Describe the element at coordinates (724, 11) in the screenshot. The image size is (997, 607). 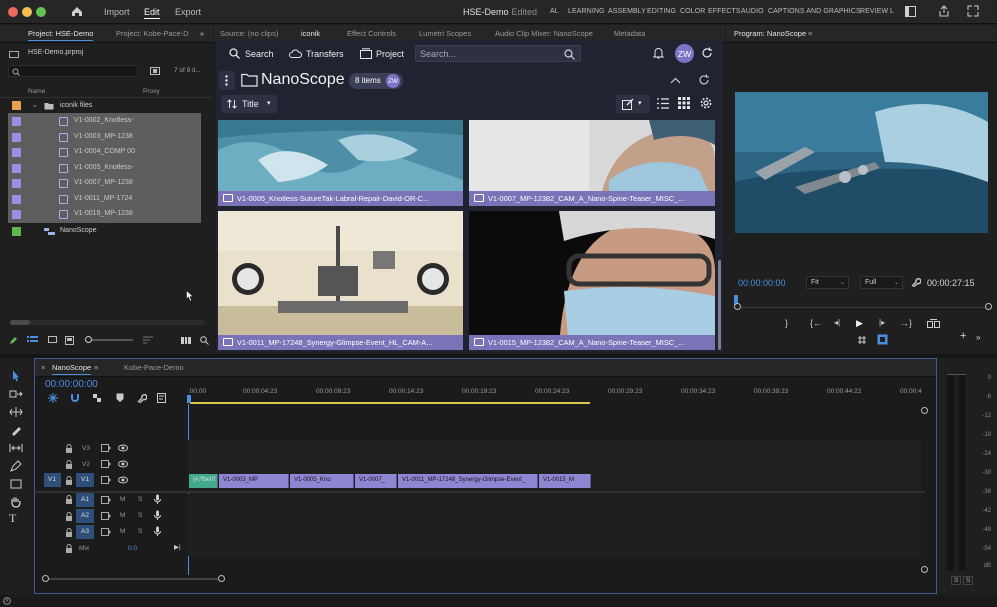
I see `workspace-effects: EFFECTS` at that location.